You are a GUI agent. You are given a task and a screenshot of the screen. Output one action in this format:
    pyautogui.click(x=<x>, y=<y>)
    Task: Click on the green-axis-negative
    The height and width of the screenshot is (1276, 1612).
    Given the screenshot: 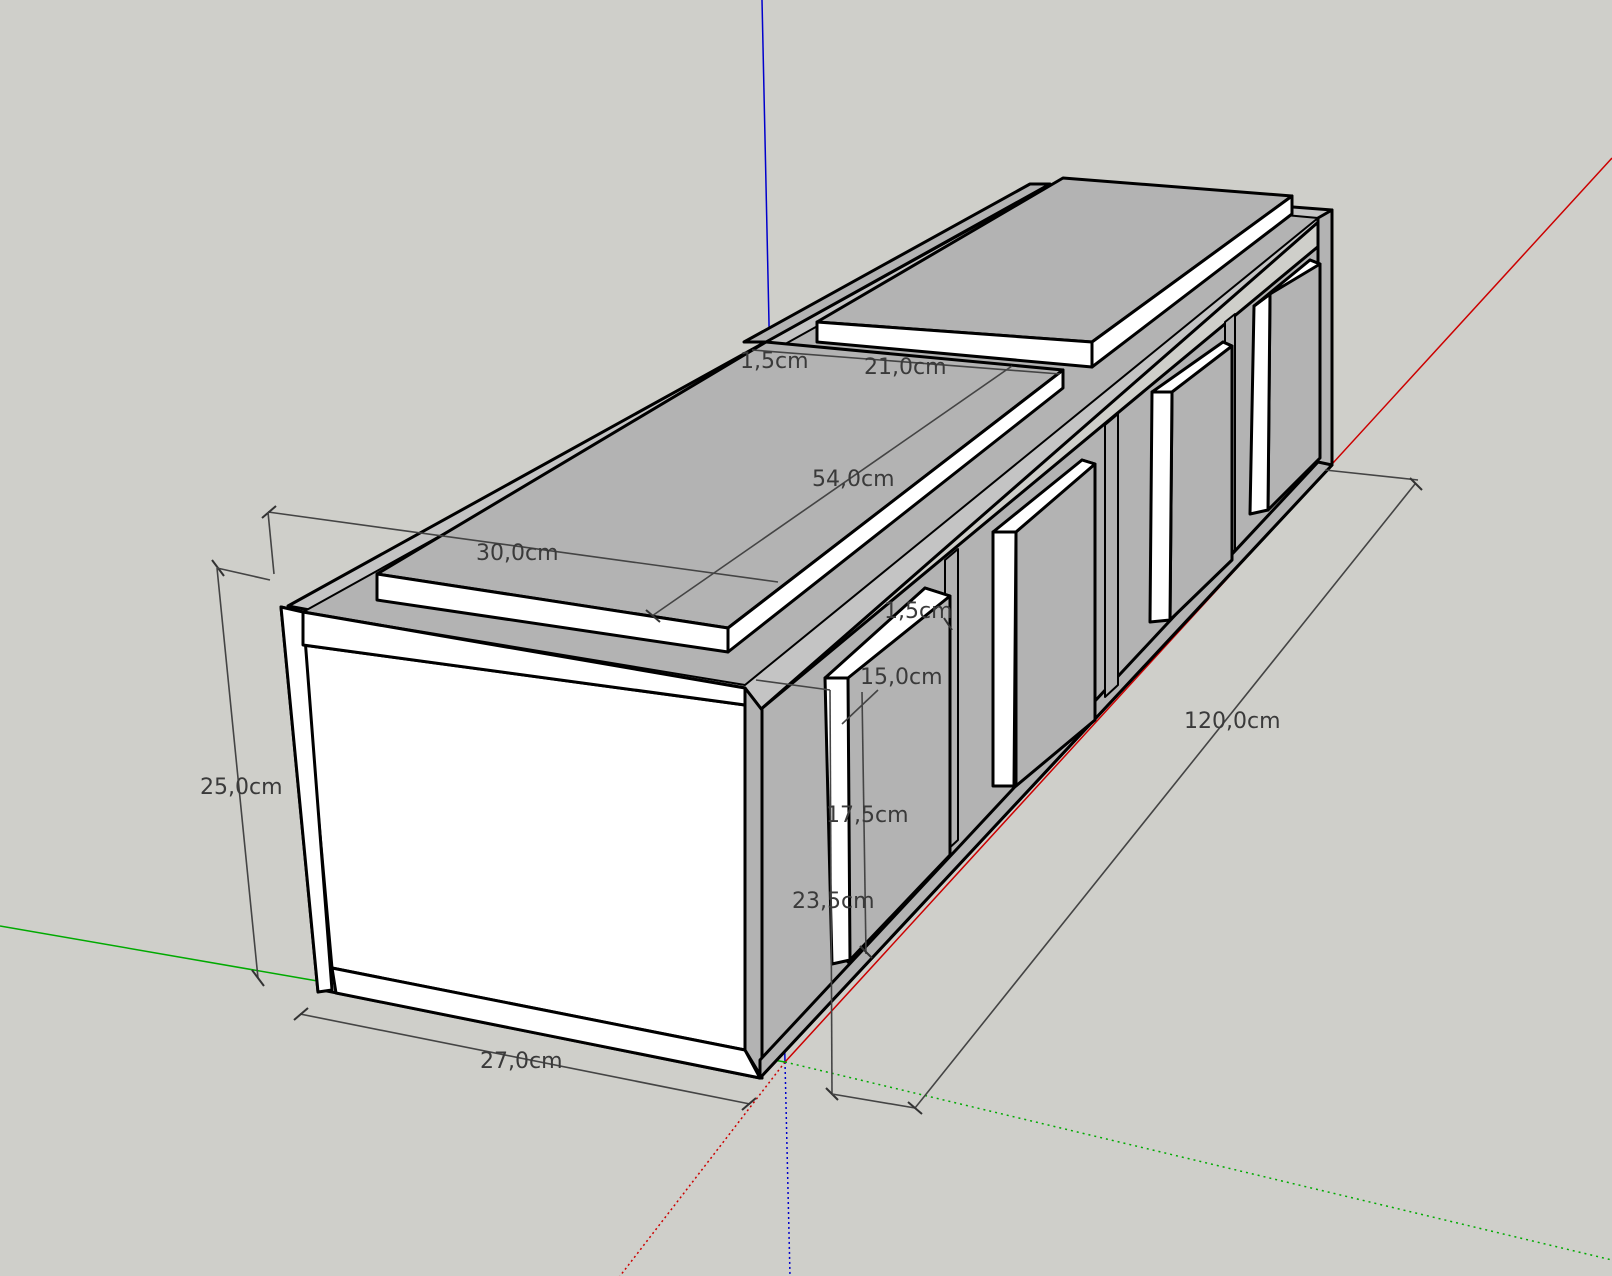 What is the action you would take?
    pyautogui.click(x=1198, y=1161)
    